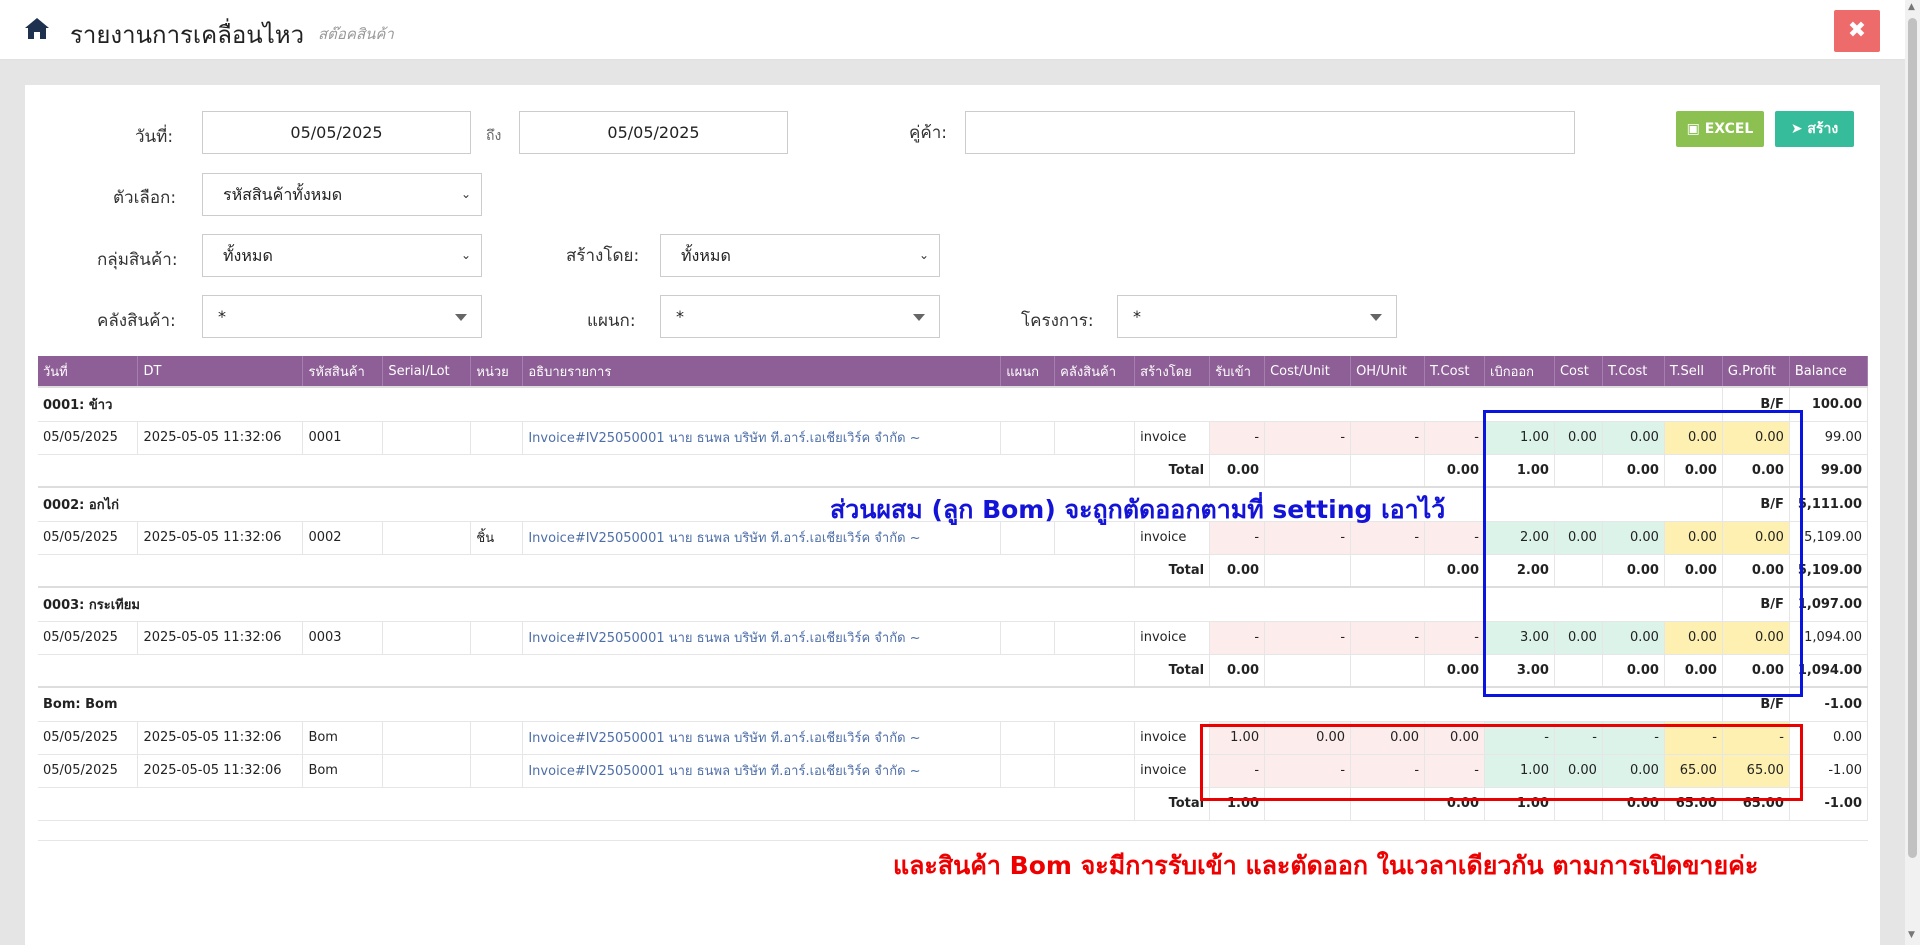 Image resolution: width=1920 pixels, height=945 pixels. I want to click on column-header: OH/Unit, so click(1388, 371).